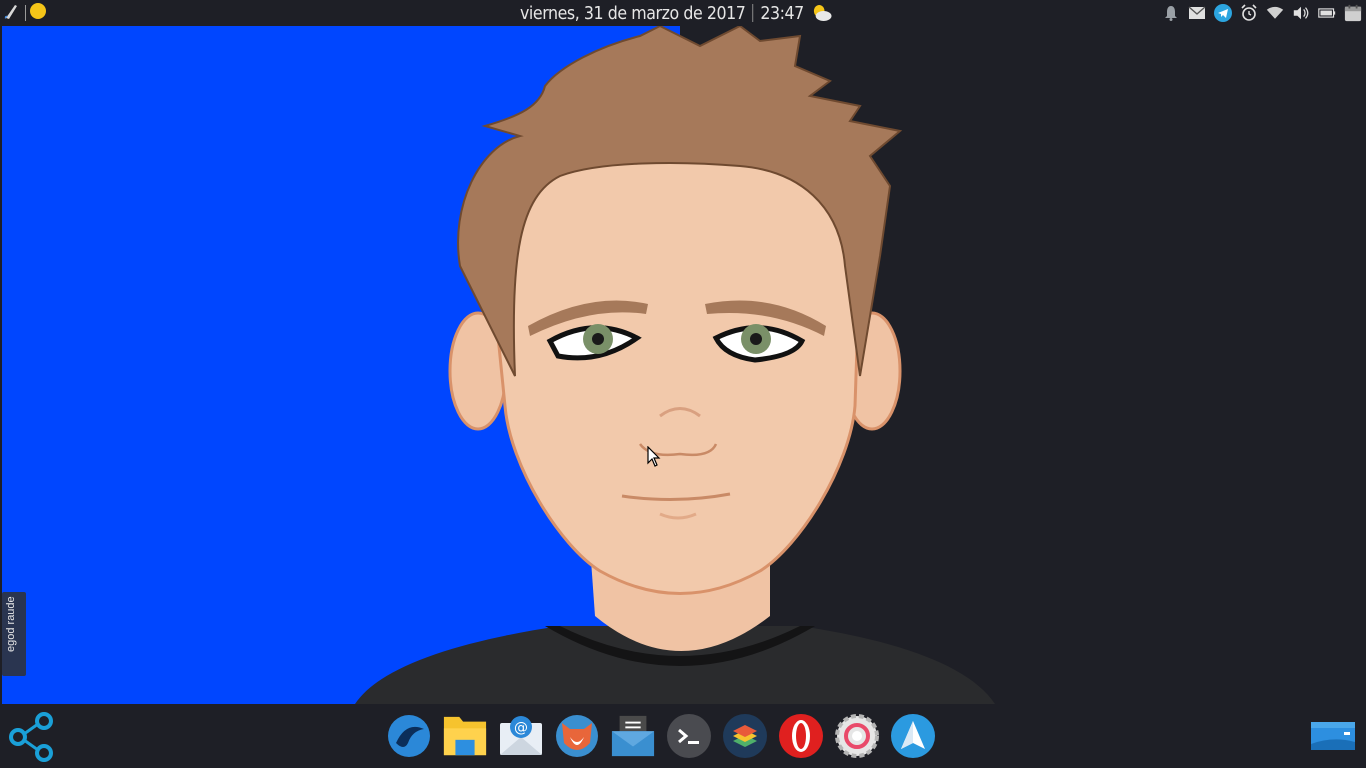  I want to click on layers-icon, so click(745, 736).